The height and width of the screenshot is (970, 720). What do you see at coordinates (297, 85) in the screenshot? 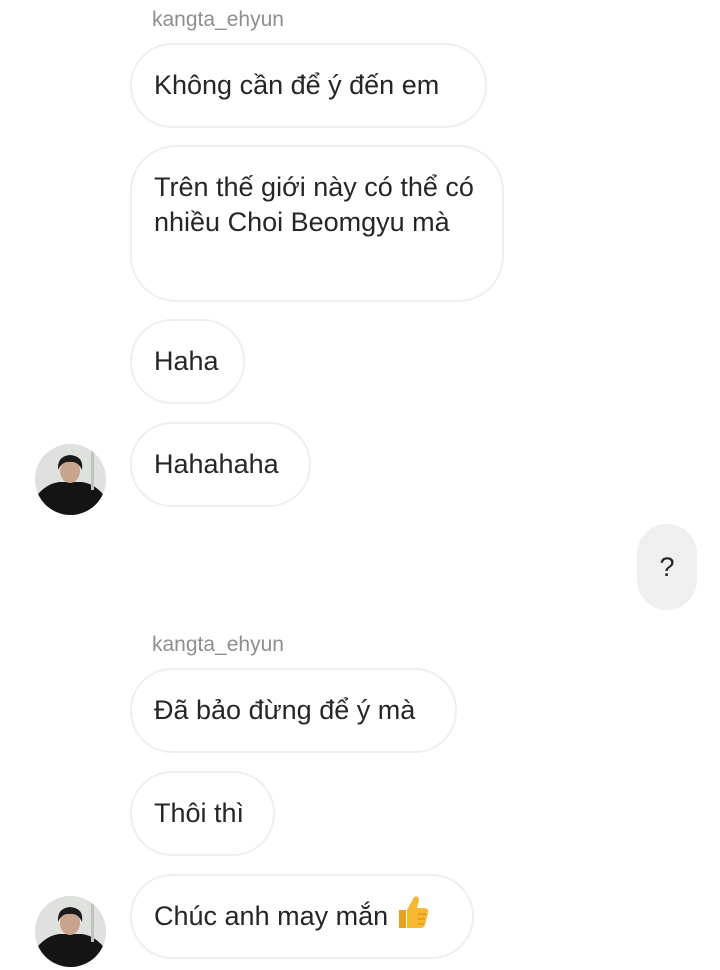
I see `message-text: Không cần để ý đến em` at bounding box center [297, 85].